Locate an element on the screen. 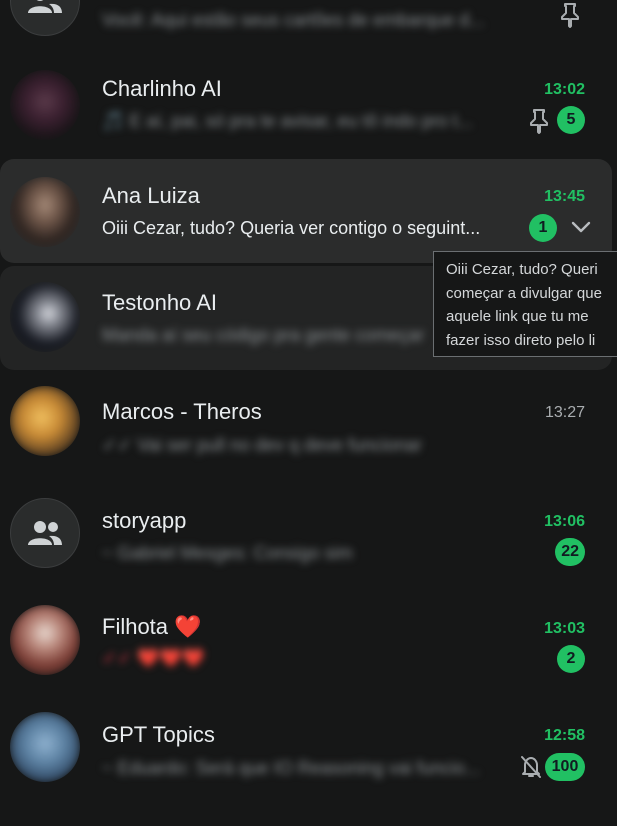 Image resolution: width=617 pixels, height=826 pixels. unread-badge: 22 is located at coordinates (570, 552).